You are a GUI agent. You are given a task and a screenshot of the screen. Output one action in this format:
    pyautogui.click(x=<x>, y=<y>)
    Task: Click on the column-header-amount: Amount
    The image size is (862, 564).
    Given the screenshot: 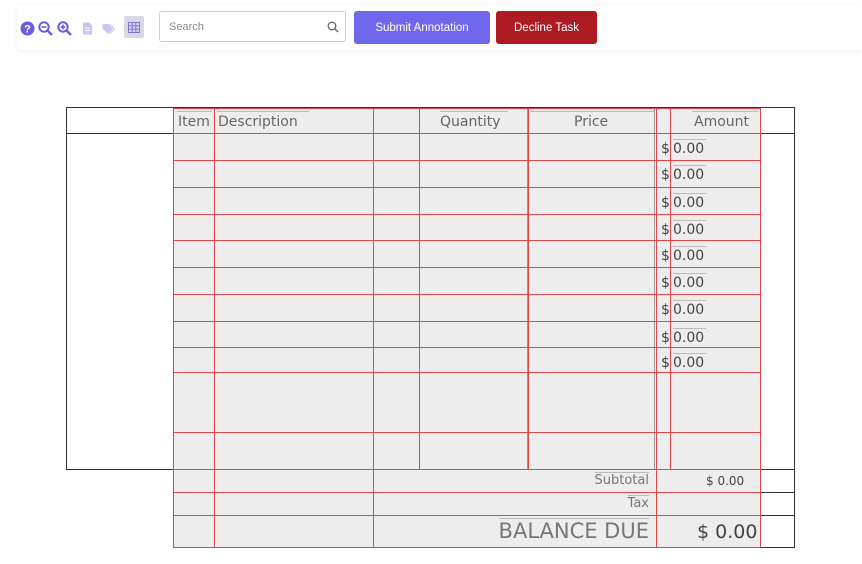 What is the action you would take?
    pyautogui.click(x=722, y=122)
    